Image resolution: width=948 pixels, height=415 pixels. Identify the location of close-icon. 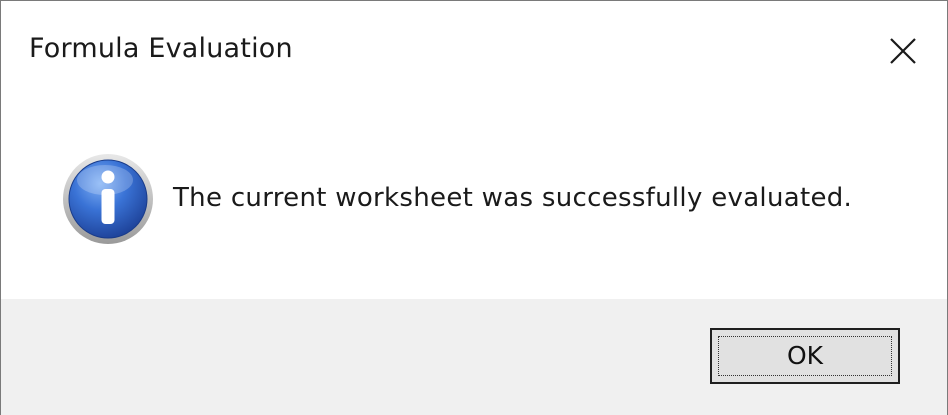
(903, 51).